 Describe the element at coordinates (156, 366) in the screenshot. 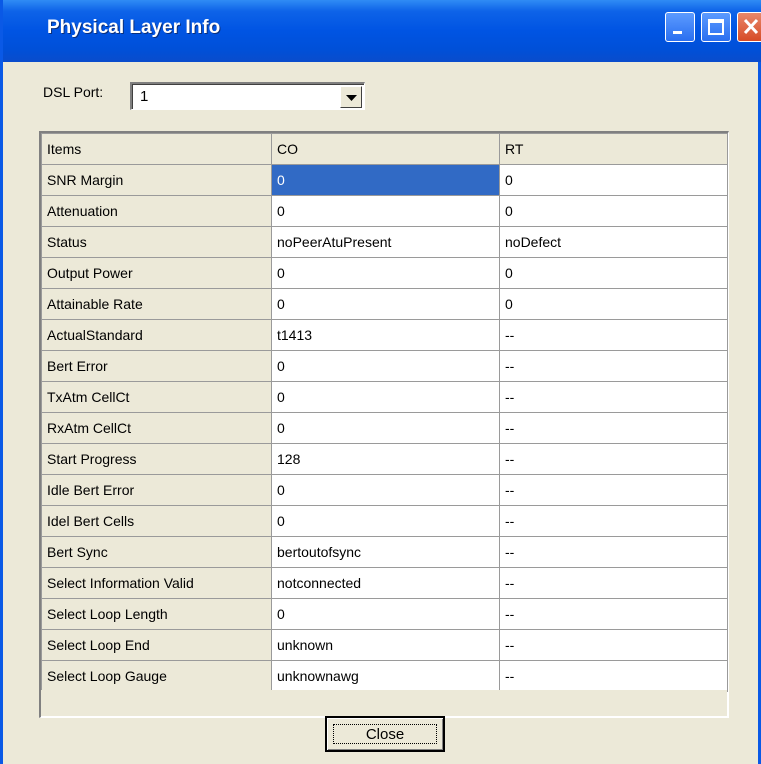

I see `row-label: Bert Error` at that location.